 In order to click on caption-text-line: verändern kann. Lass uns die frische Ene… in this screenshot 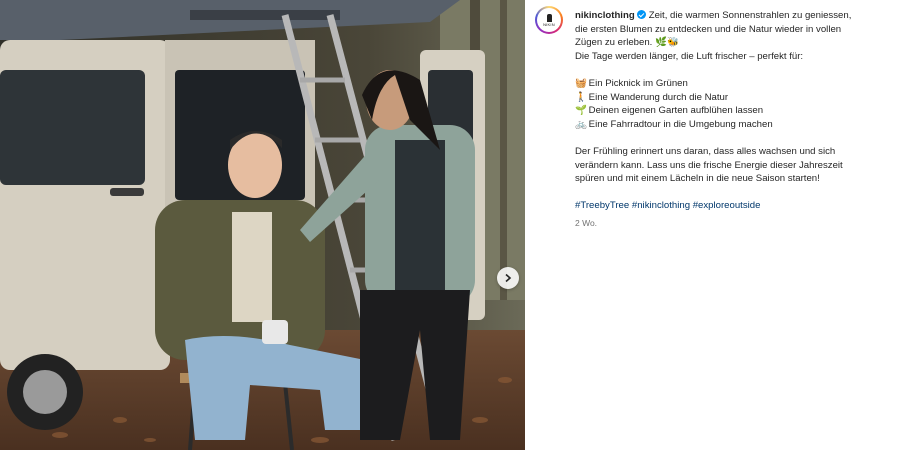, I will do `click(709, 165)`.